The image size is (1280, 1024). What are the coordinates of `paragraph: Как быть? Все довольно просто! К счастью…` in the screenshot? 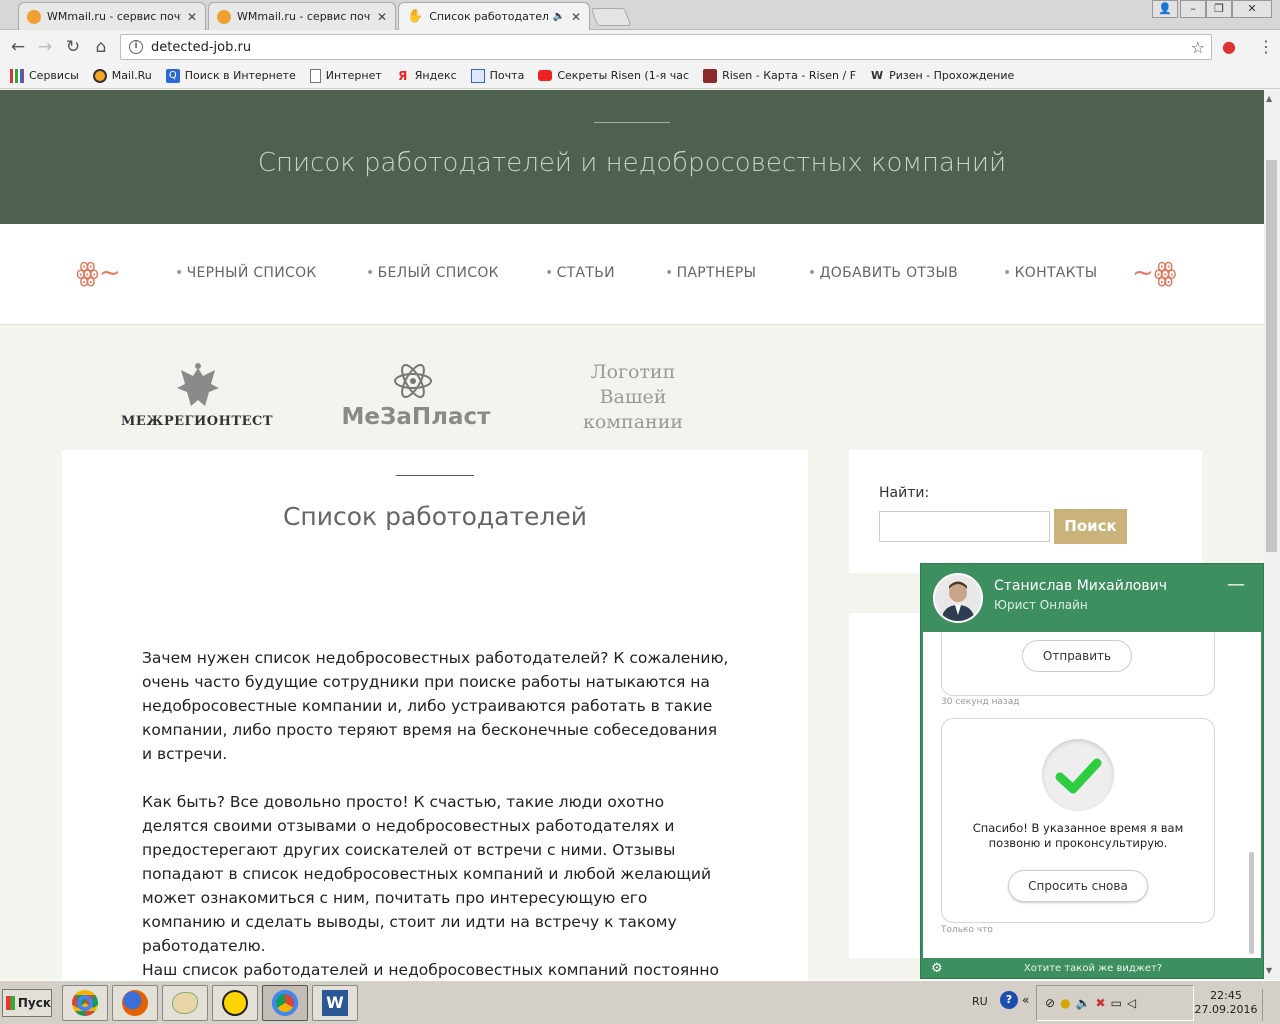 It's located at (427, 874).